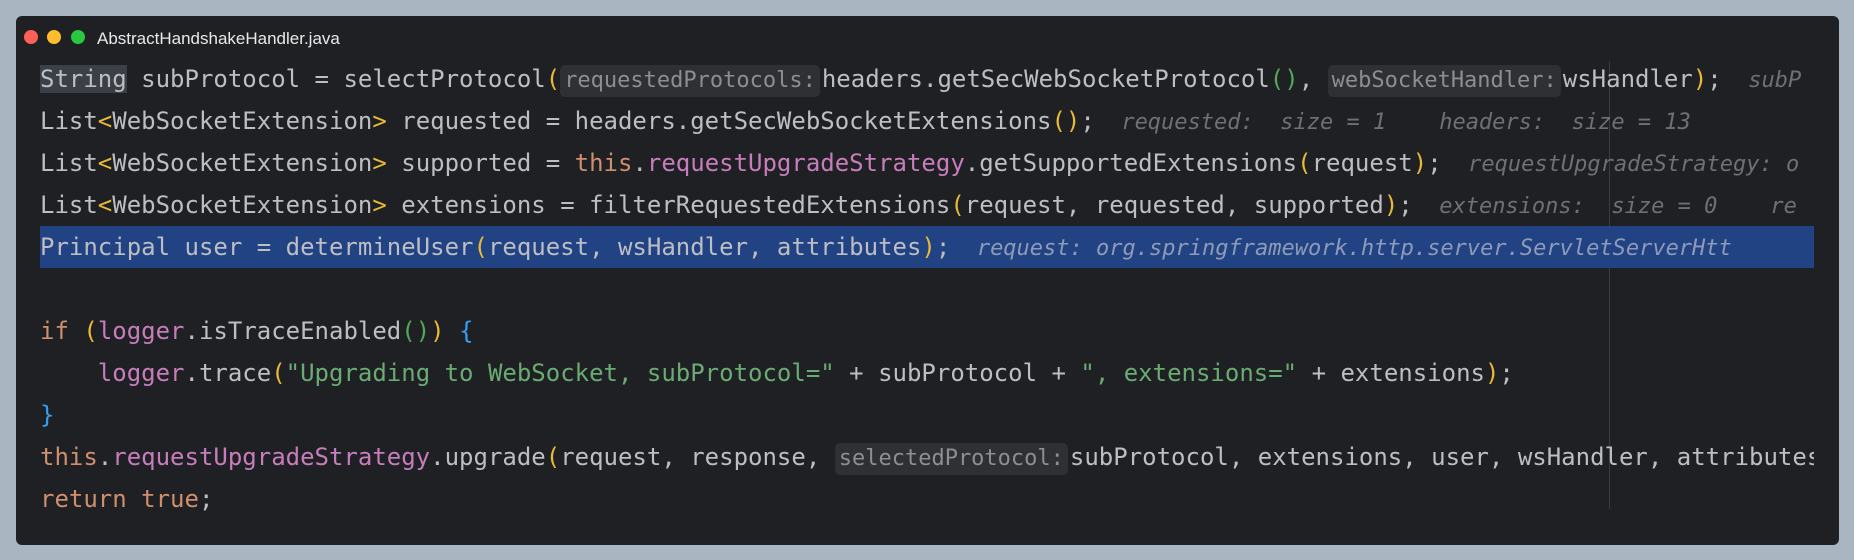 The image size is (1854, 560). Describe the element at coordinates (1045, 79) in the screenshot. I see `code-token: headers.getSecWebSocketProtocol` at that location.